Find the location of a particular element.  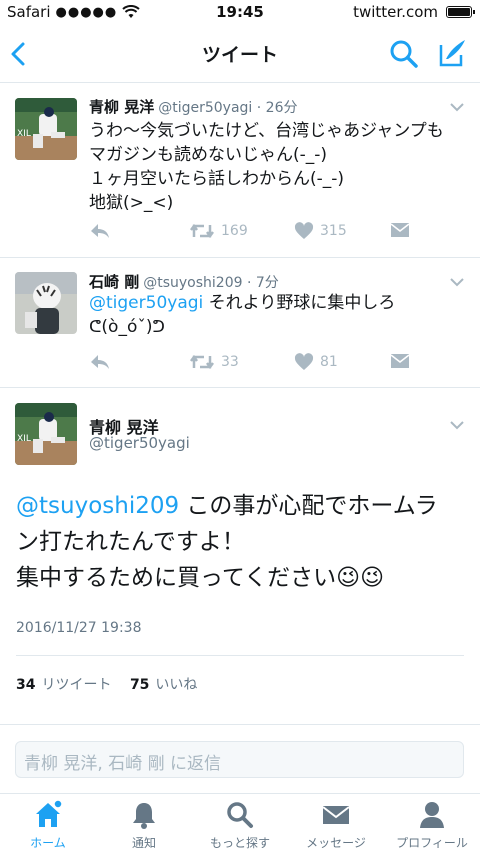

tweet-text-span: この事が心配でホームラ is located at coordinates (308, 506).